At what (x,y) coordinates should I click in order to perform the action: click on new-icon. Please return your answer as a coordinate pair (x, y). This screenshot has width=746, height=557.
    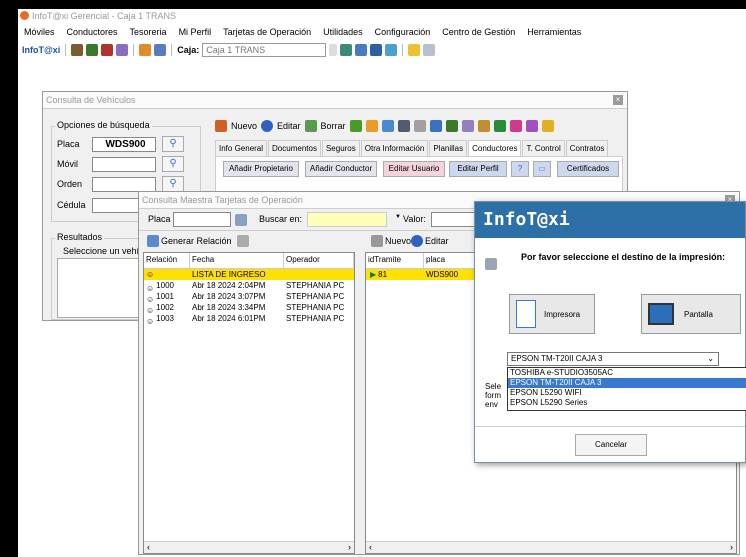
    Looking at the image, I should click on (377, 241).